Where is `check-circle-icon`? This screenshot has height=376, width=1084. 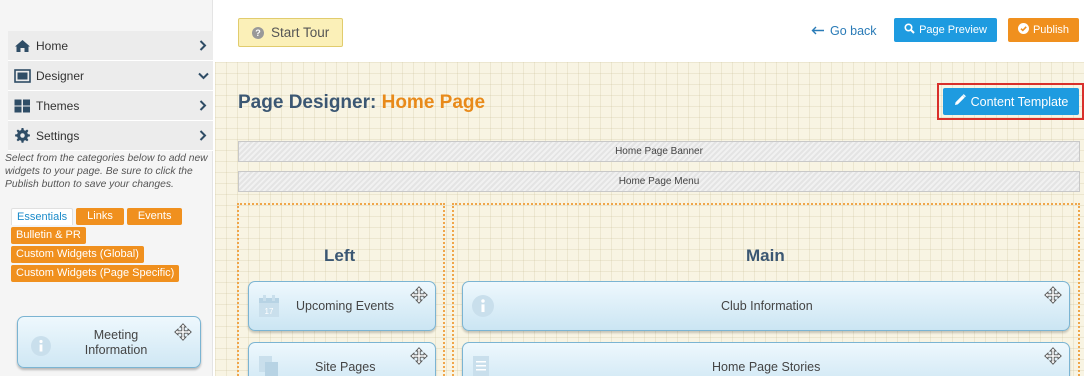 check-circle-icon is located at coordinates (1025, 30).